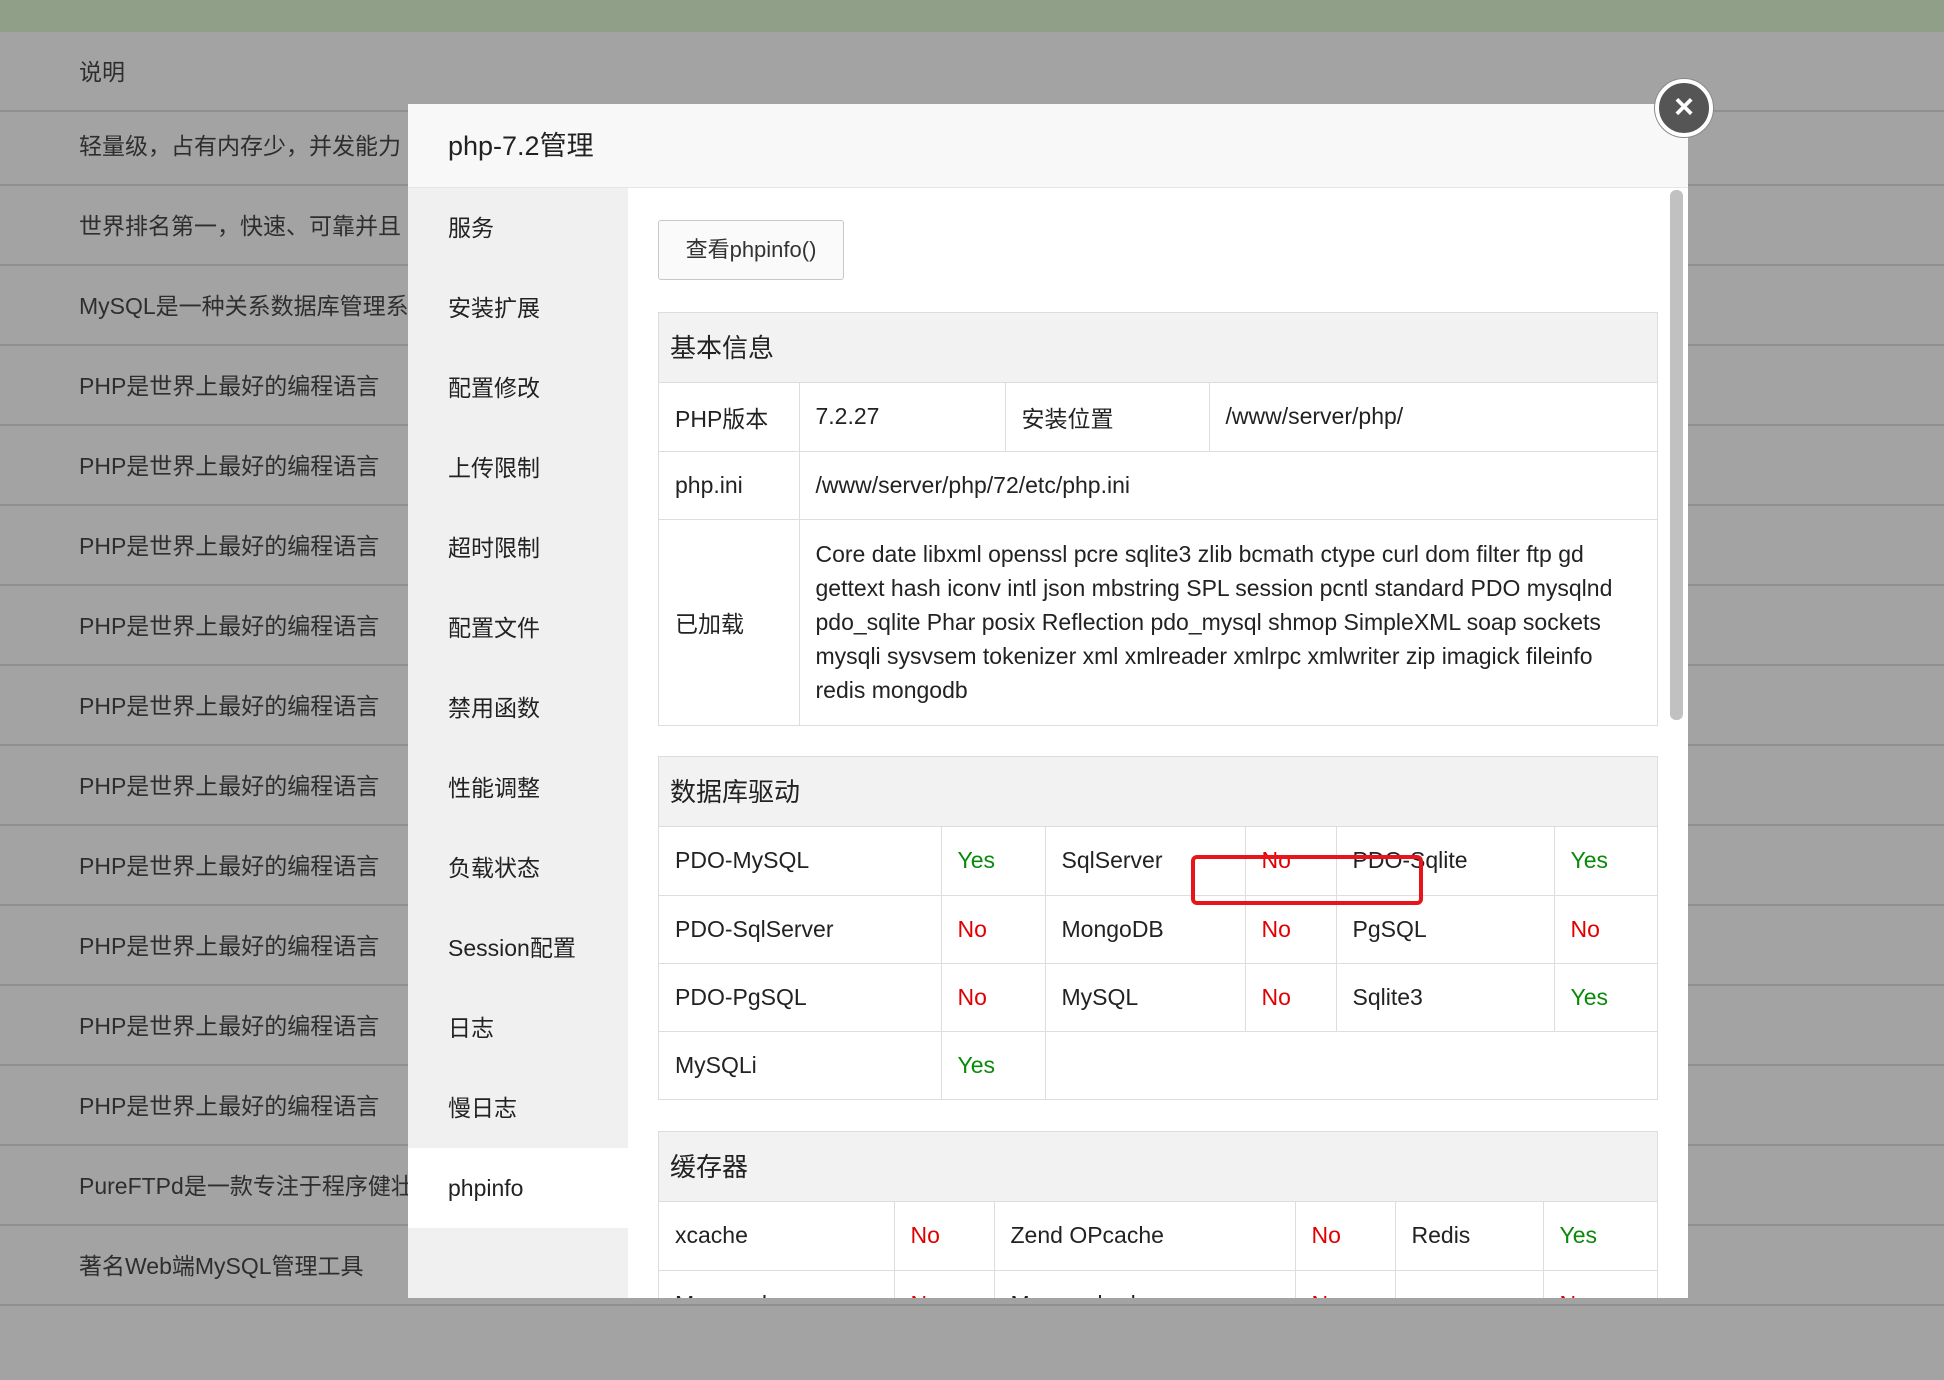  Describe the element at coordinates (221, 1266) in the screenshot. I see `bg-row-text: 著名Web端MySQL管理工具` at that location.